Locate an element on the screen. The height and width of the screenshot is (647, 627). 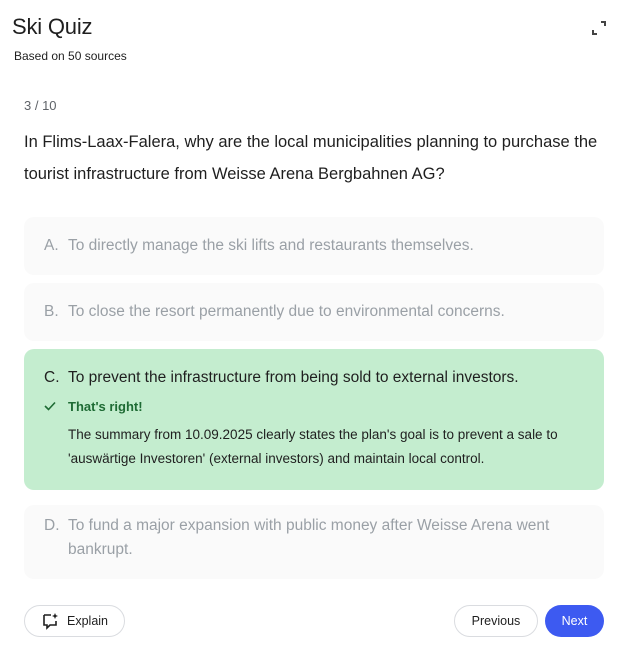
option-letter: A. is located at coordinates (51, 245).